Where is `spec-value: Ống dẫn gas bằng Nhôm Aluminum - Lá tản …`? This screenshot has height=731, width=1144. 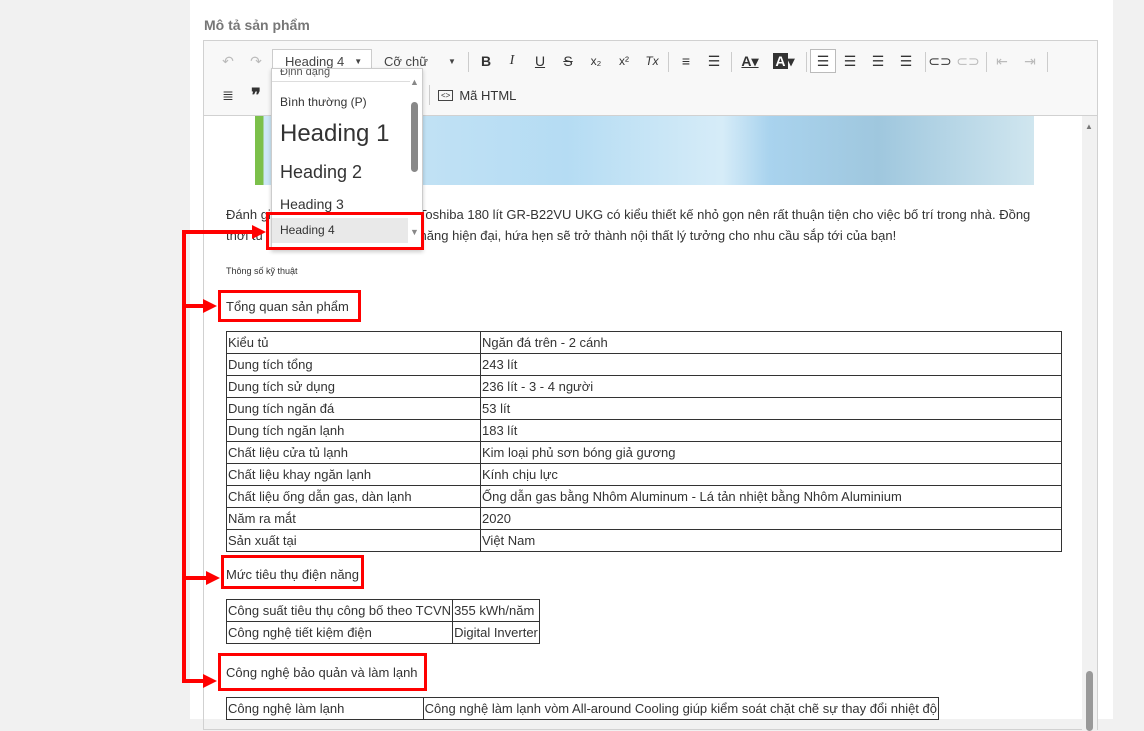
spec-value: Ống dẫn gas bằng Nhôm Aluminum - Lá tản … is located at coordinates (771, 496).